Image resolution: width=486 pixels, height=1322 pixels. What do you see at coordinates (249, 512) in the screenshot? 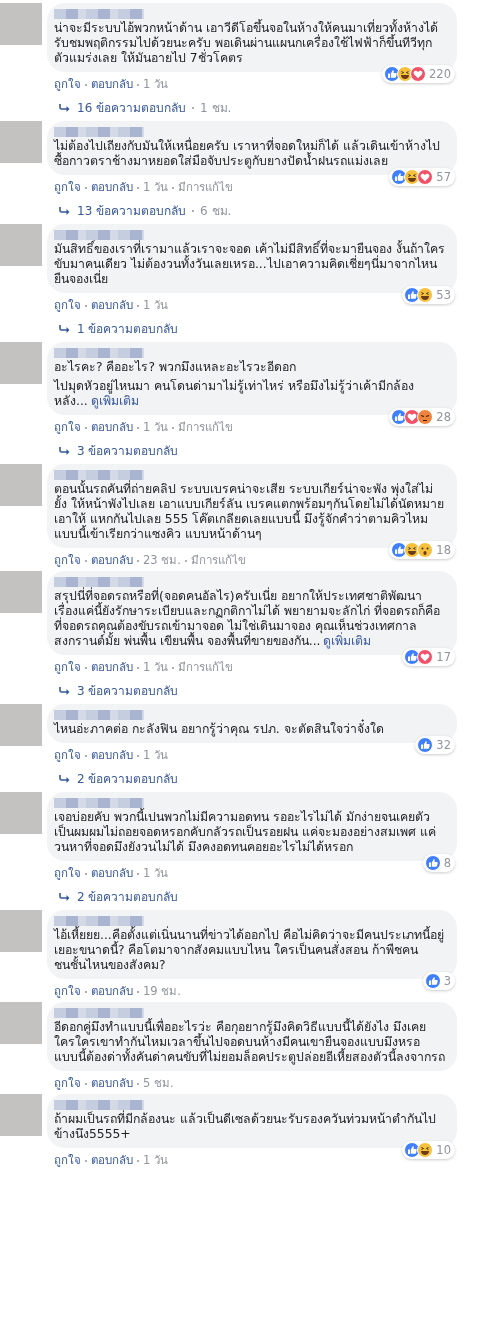
I see `comment-text: ตอนนั้นรถคันที่ถ่ายคลิป ระบบเบรคน่าจะเสีย ระบบเกียร์น่าจะพัง พุ่งใส่ไม่ยั้ง ให้หน้าพังไปเลย เอาแบบเกียร์ลัน เบรคแตกพร้อมๆกันโดยไม่ได้นัดหมาย เอาให้ แหกกันไปเลย 555 โค๊ตเกลียดเลยแบบนี้ มึงรู้จักคำว่าตามคิวไหมแบบนี้เข้าเรียกว่าแซงคิว แบบหน้าด้านๆ` at bounding box center [249, 512].